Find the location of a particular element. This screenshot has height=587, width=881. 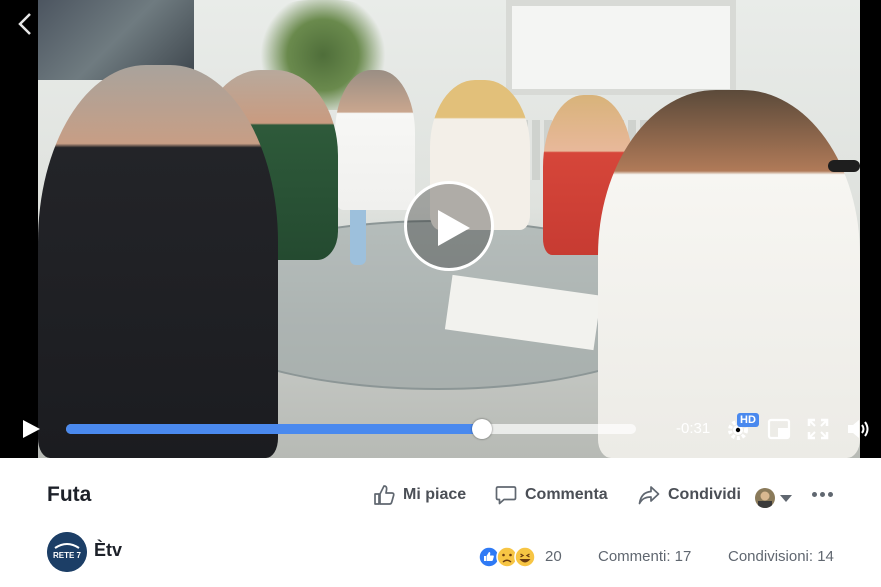

comments-count: Commenti: 17 is located at coordinates (644, 556).